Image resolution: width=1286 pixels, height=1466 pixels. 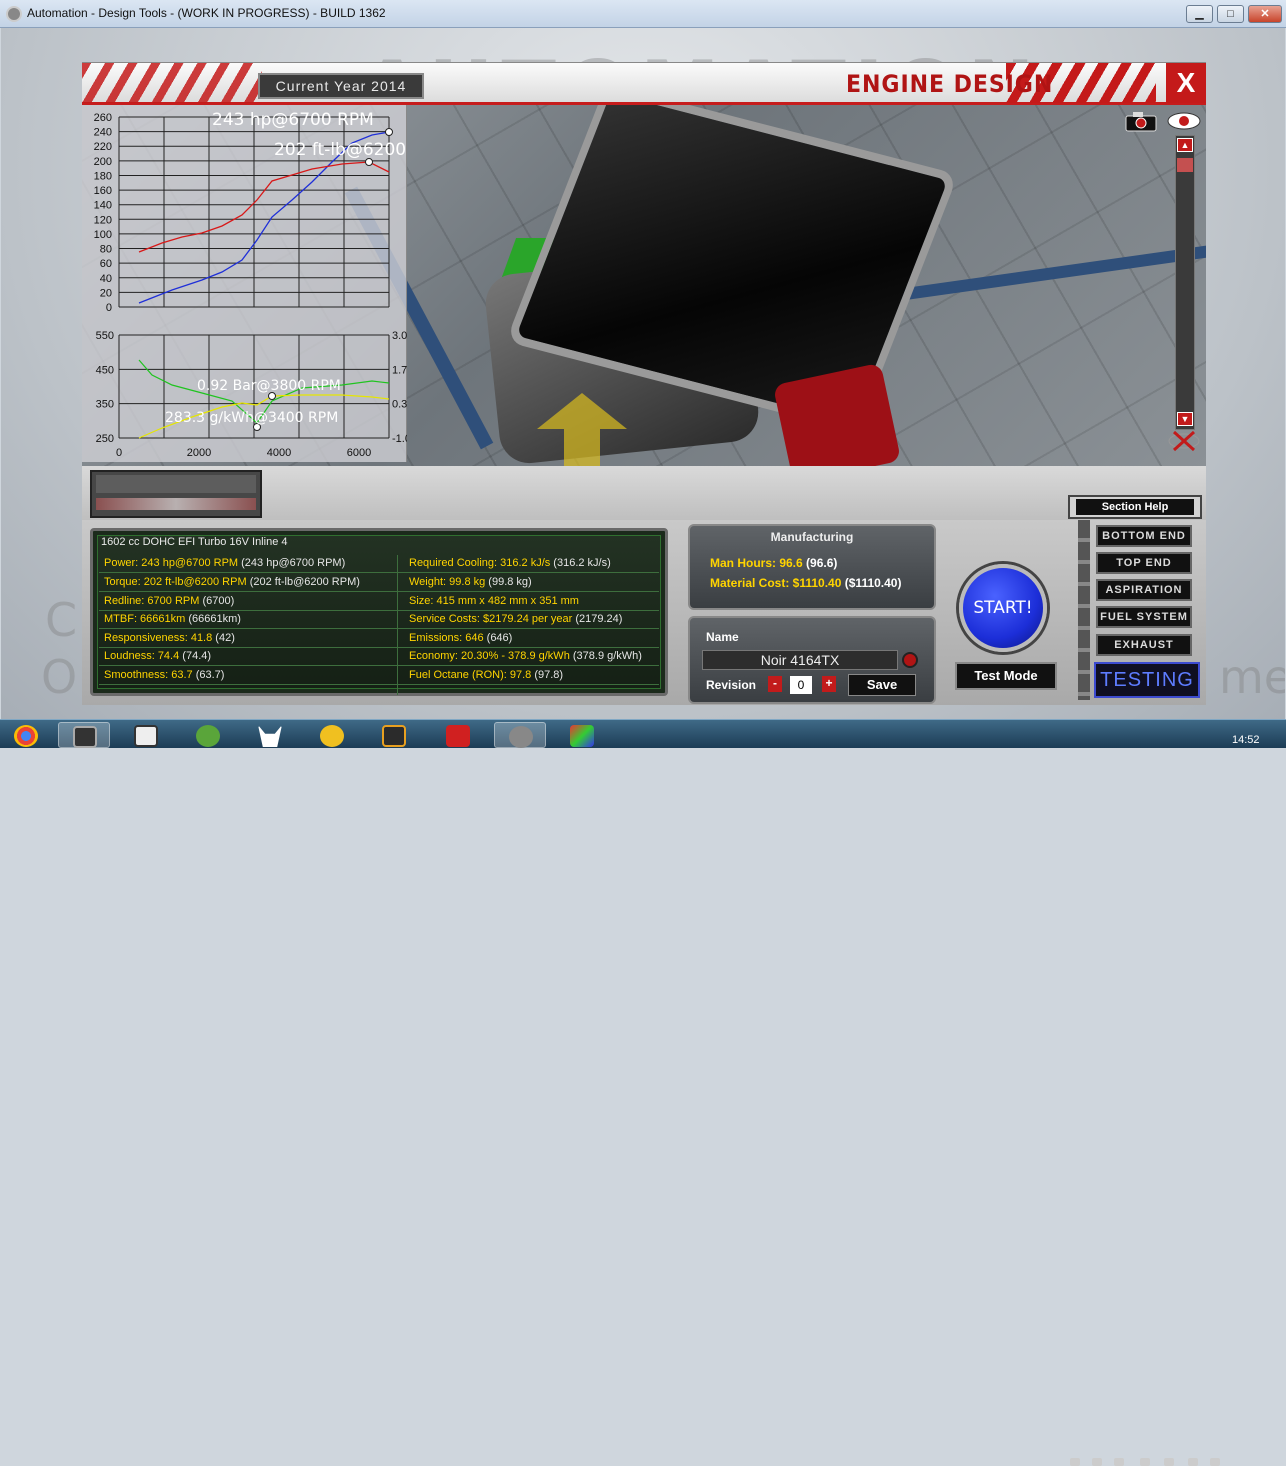 I want to click on stat-left-row: MTBF: 66661km (66661km), so click(x=172, y=619).